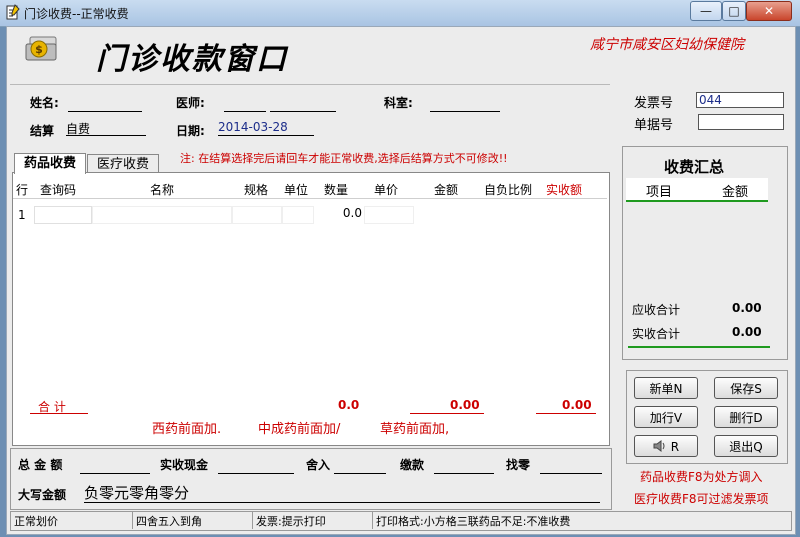 The image size is (800, 537). Describe the element at coordinates (666, 417) in the screenshot. I see `add-line-button: 加行V` at that location.